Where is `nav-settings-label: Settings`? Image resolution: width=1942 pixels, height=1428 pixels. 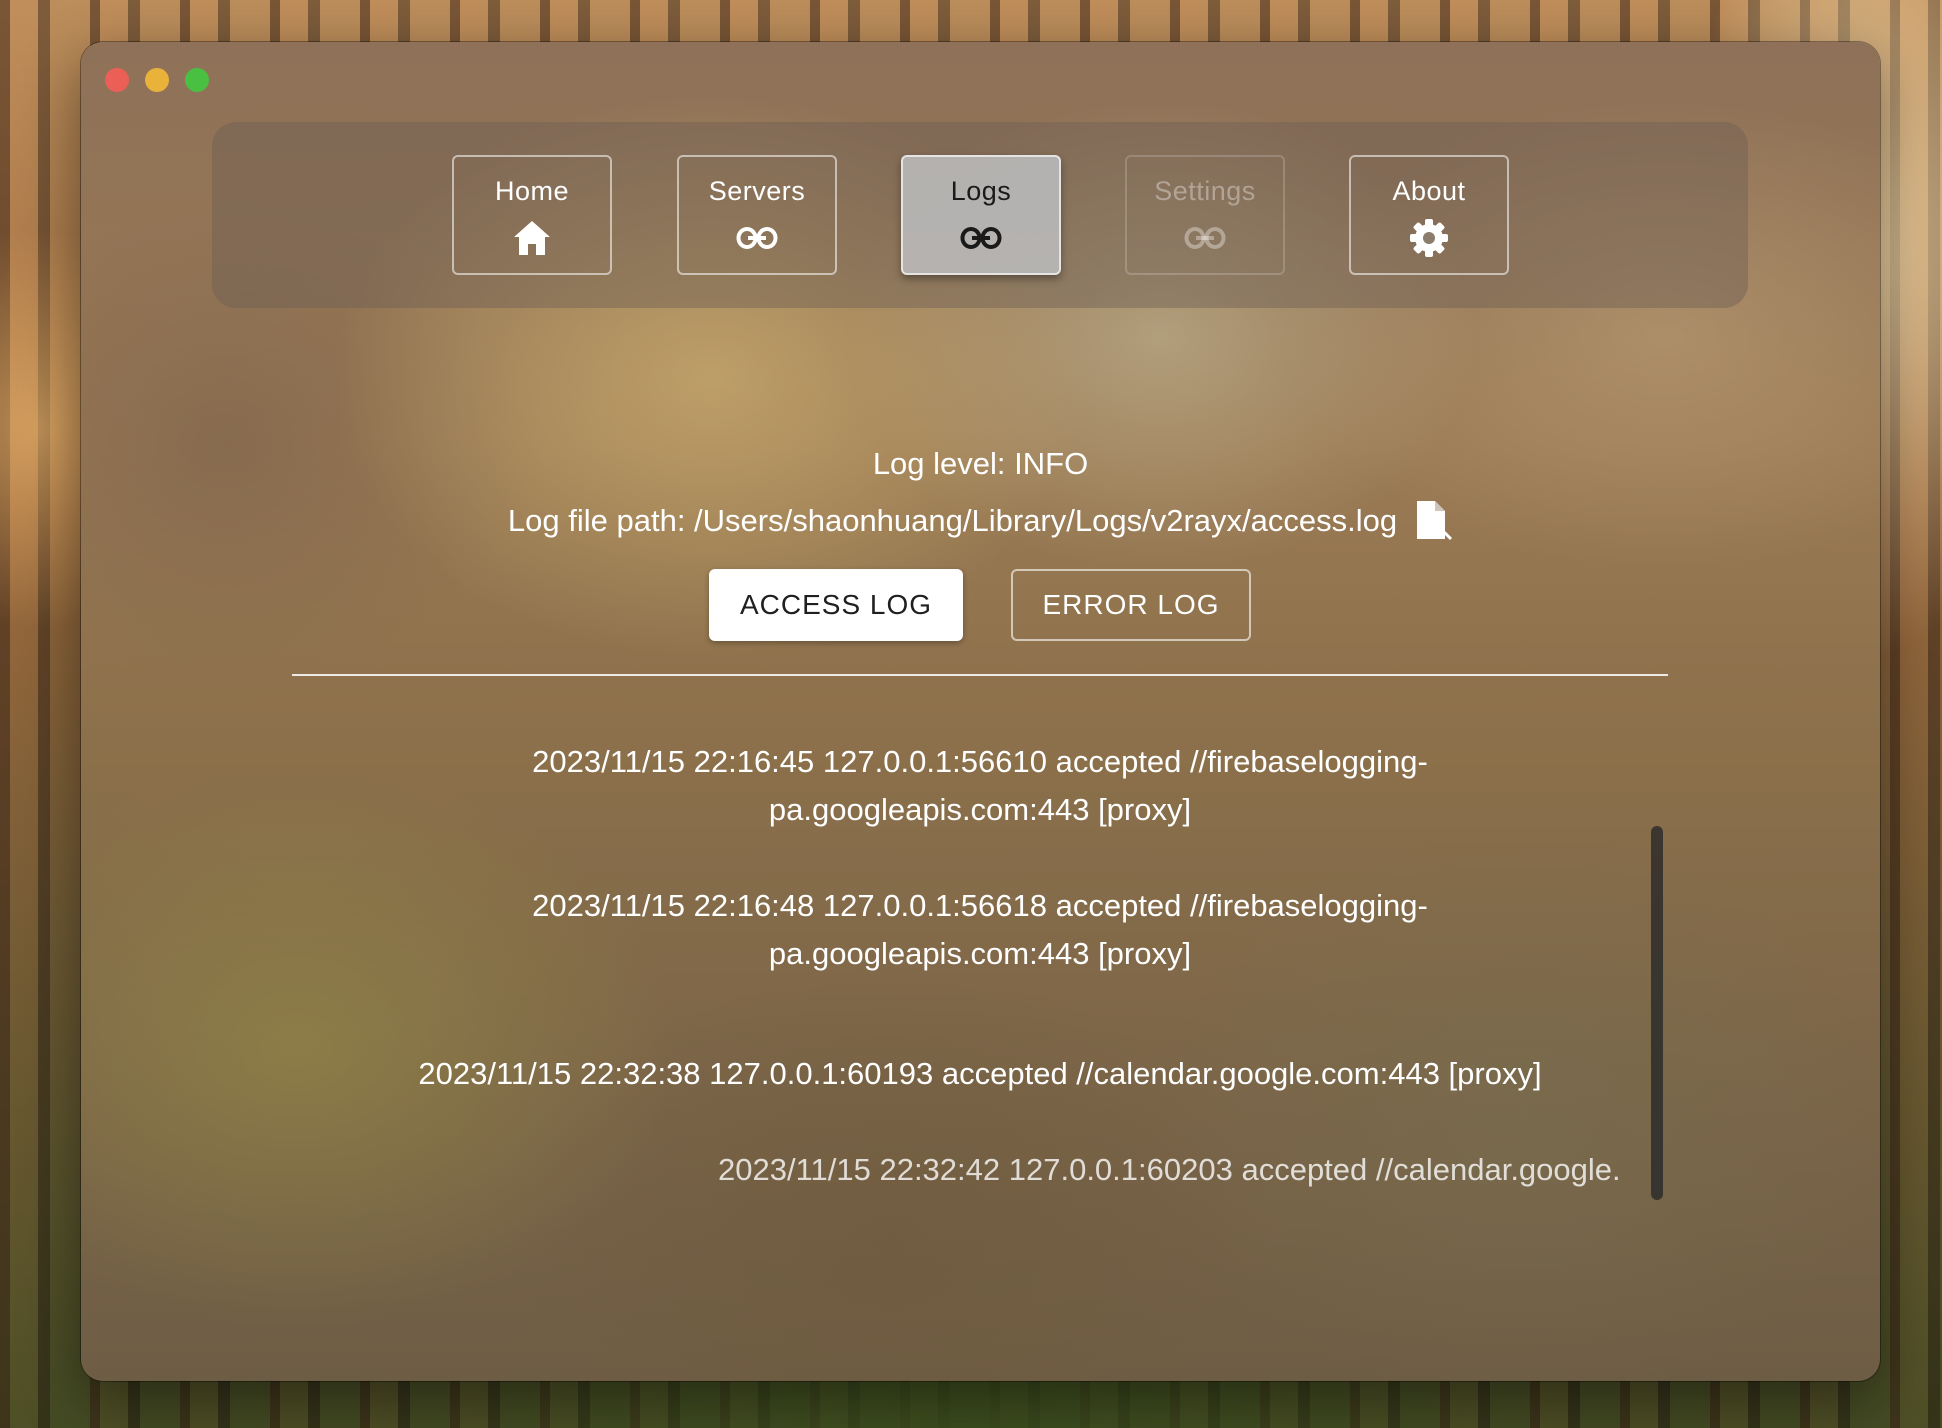
nav-settings-label: Settings is located at coordinates (1205, 191).